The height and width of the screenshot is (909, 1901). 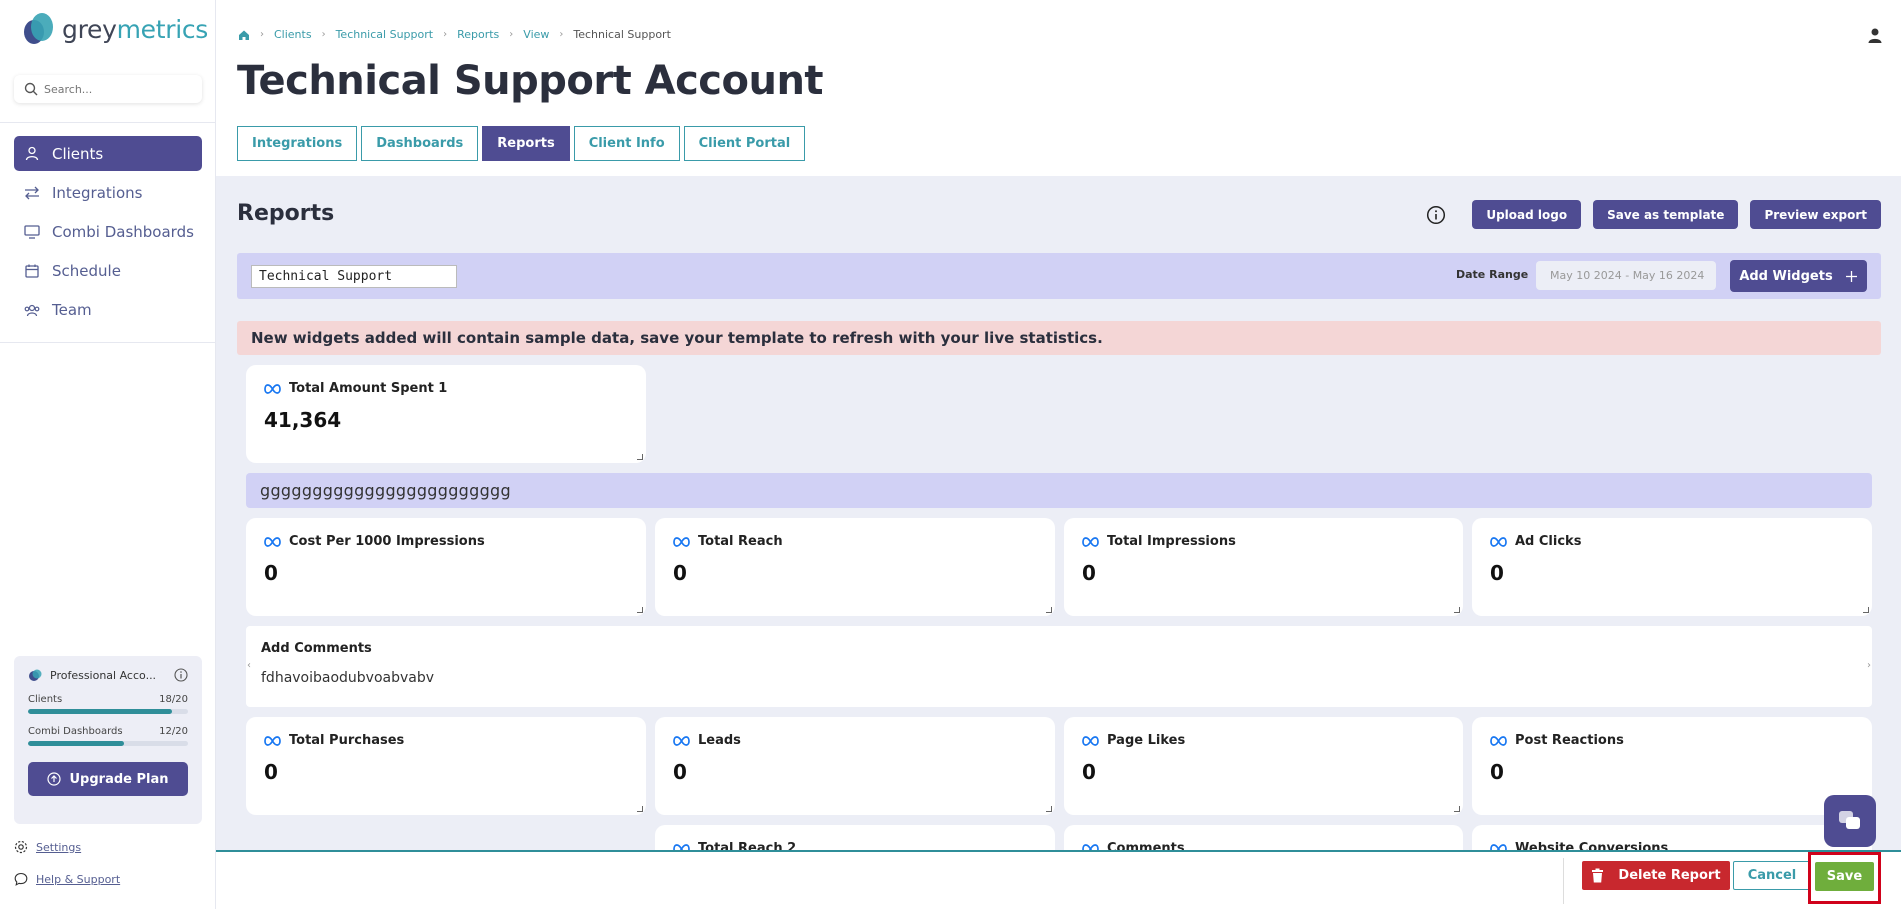 I want to click on comments-title: Add Comments, so click(x=316, y=648).